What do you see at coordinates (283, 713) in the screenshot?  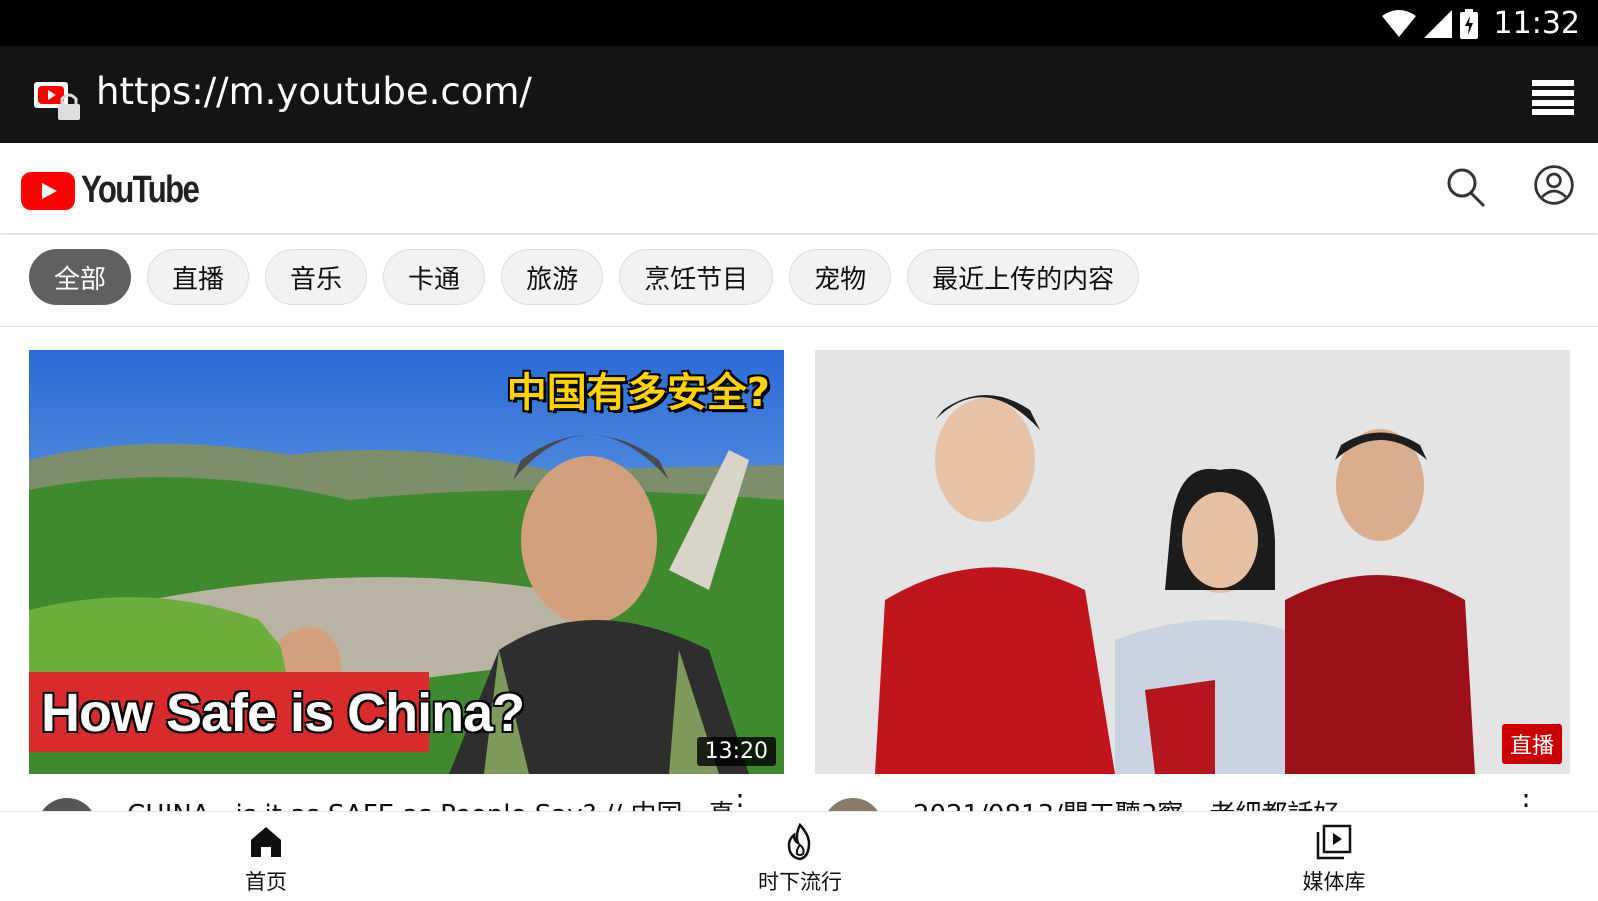 I see `thumbnail-title: How Safe is China?` at bounding box center [283, 713].